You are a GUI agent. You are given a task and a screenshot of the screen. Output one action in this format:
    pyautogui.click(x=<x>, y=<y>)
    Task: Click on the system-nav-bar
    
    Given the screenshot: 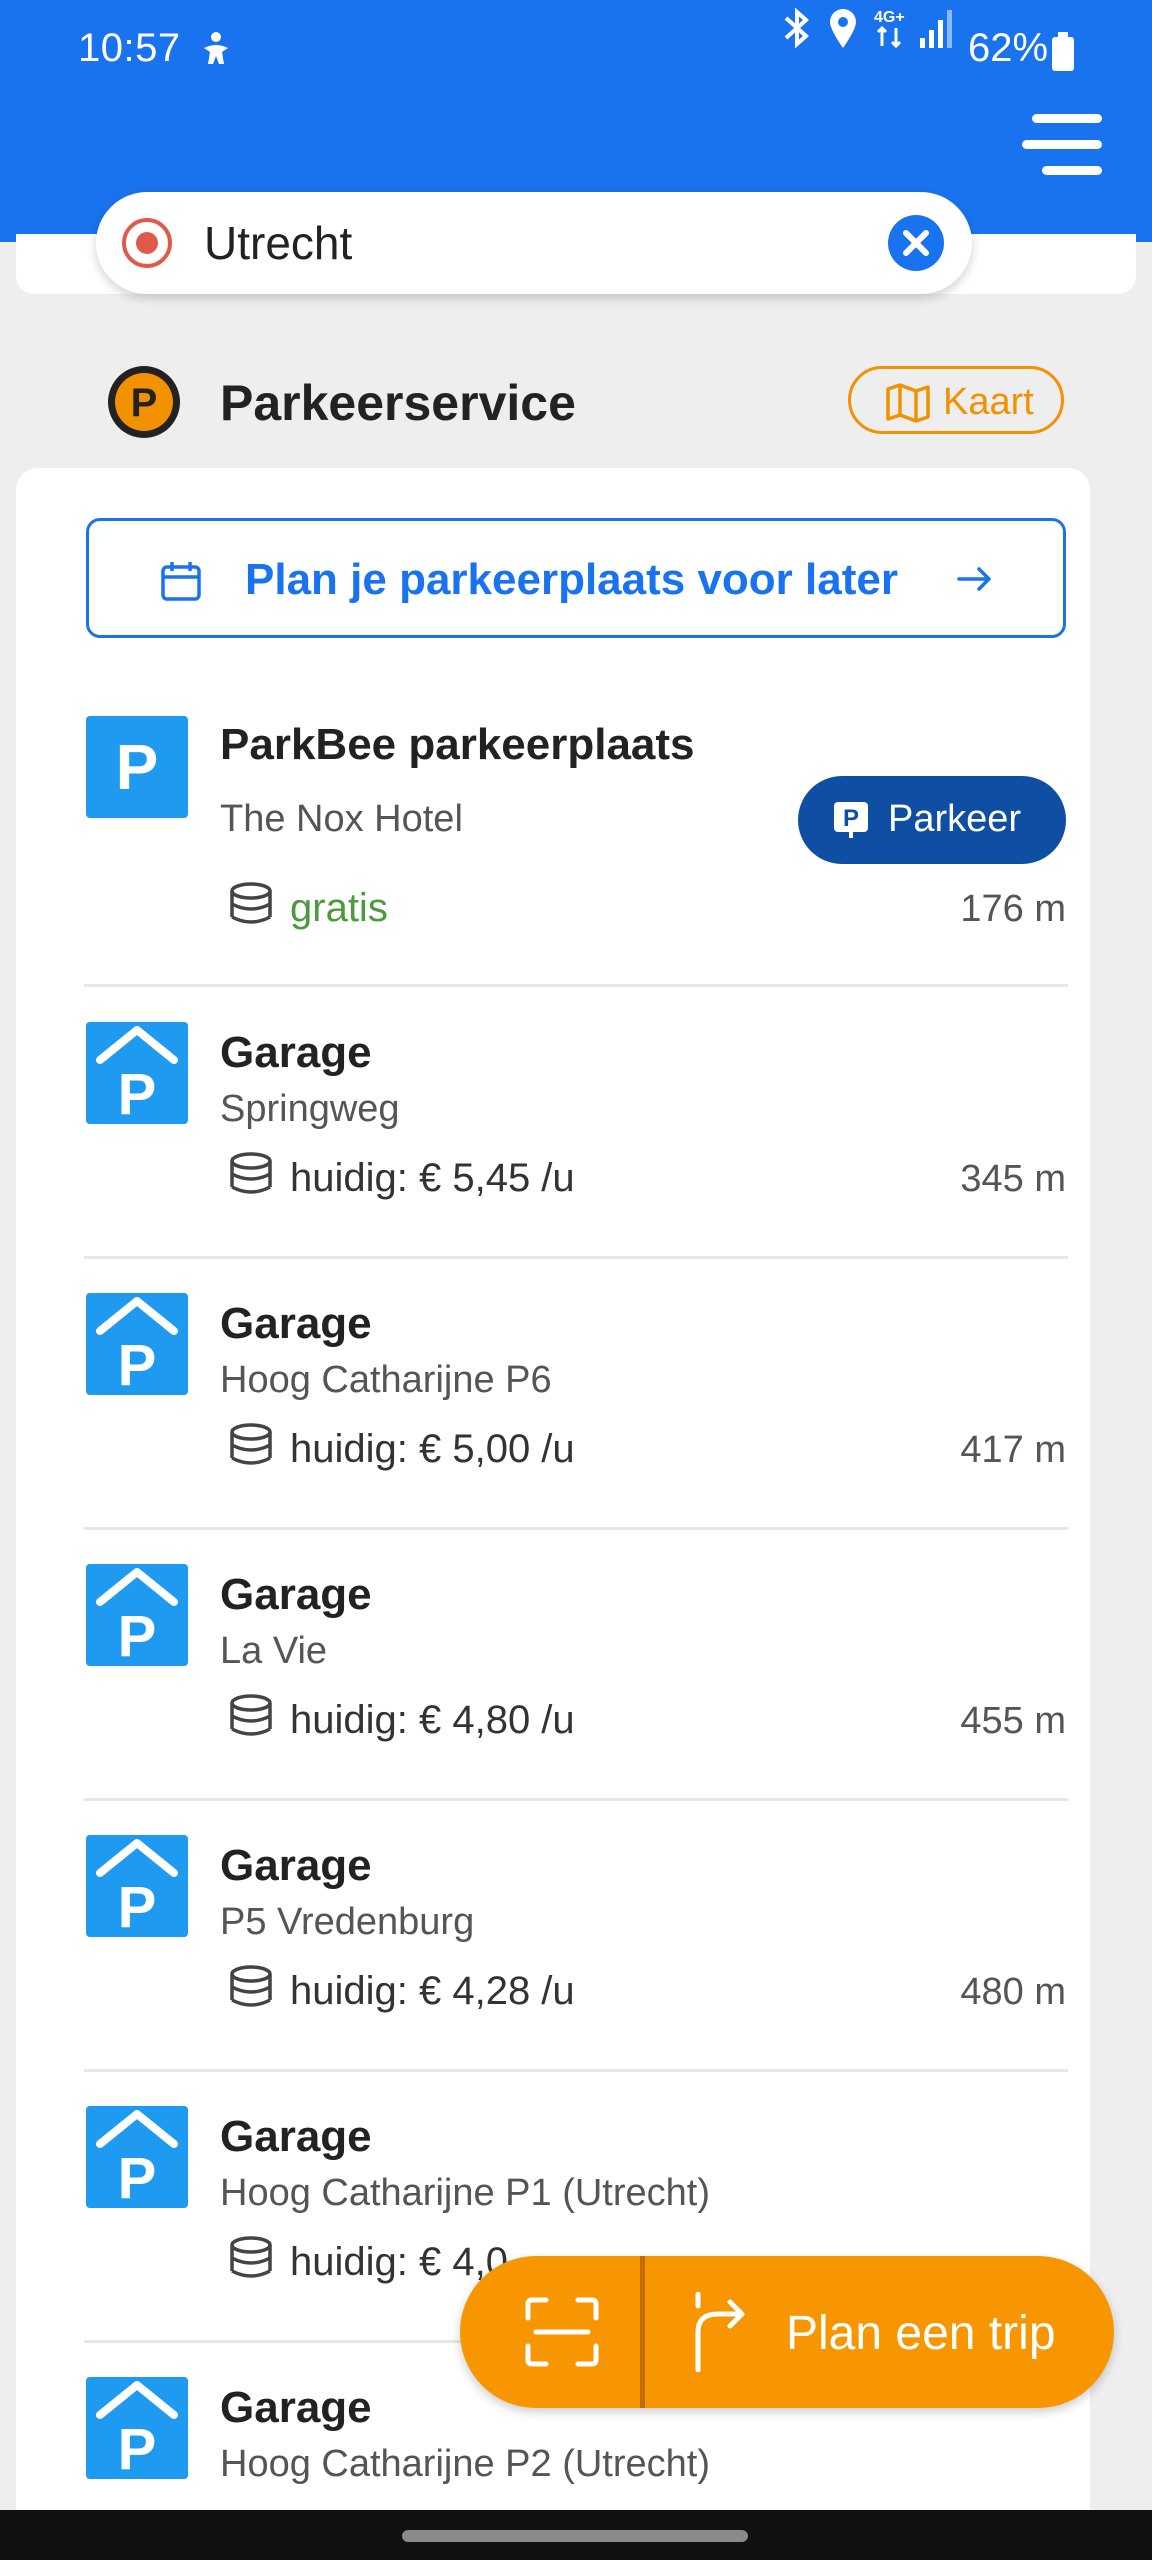 What is the action you would take?
    pyautogui.click(x=576, y=2535)
    